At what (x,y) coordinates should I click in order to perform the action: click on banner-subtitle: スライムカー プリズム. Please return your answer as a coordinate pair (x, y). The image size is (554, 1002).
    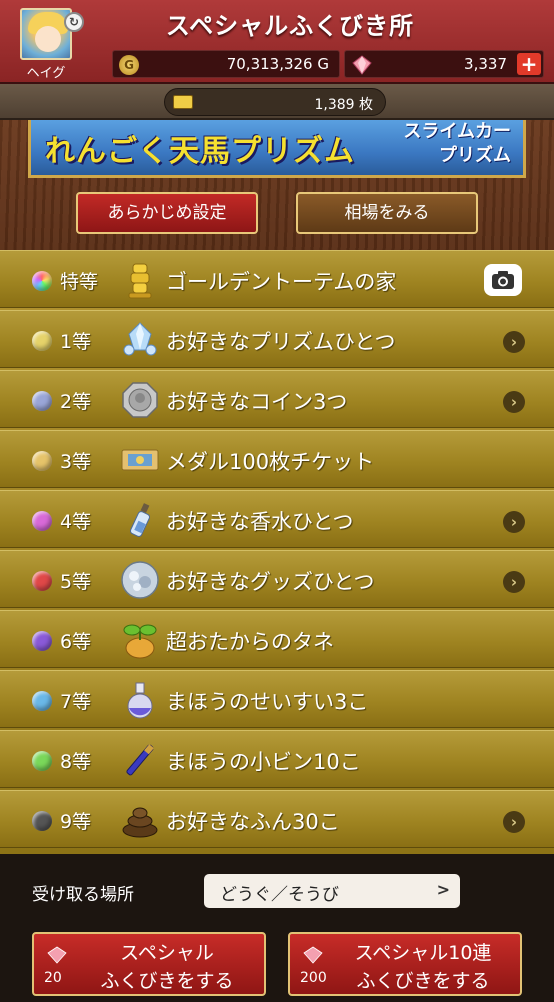
    Looking at the image, I should click on (446, 144).